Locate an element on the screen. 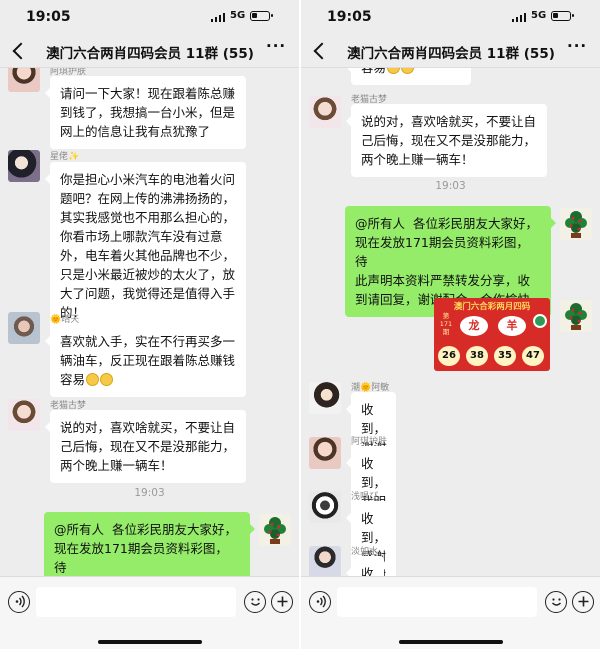 The height and width of the screenshot is (649, 600). poster-issue: 第 171 期 is located at coordinates (446, 324).